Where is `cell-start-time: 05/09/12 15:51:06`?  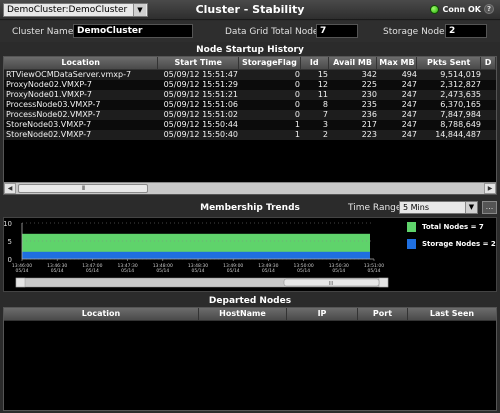 cell-start-time: 05/09/12 15:51:06 is located at coordinates (200, 104).